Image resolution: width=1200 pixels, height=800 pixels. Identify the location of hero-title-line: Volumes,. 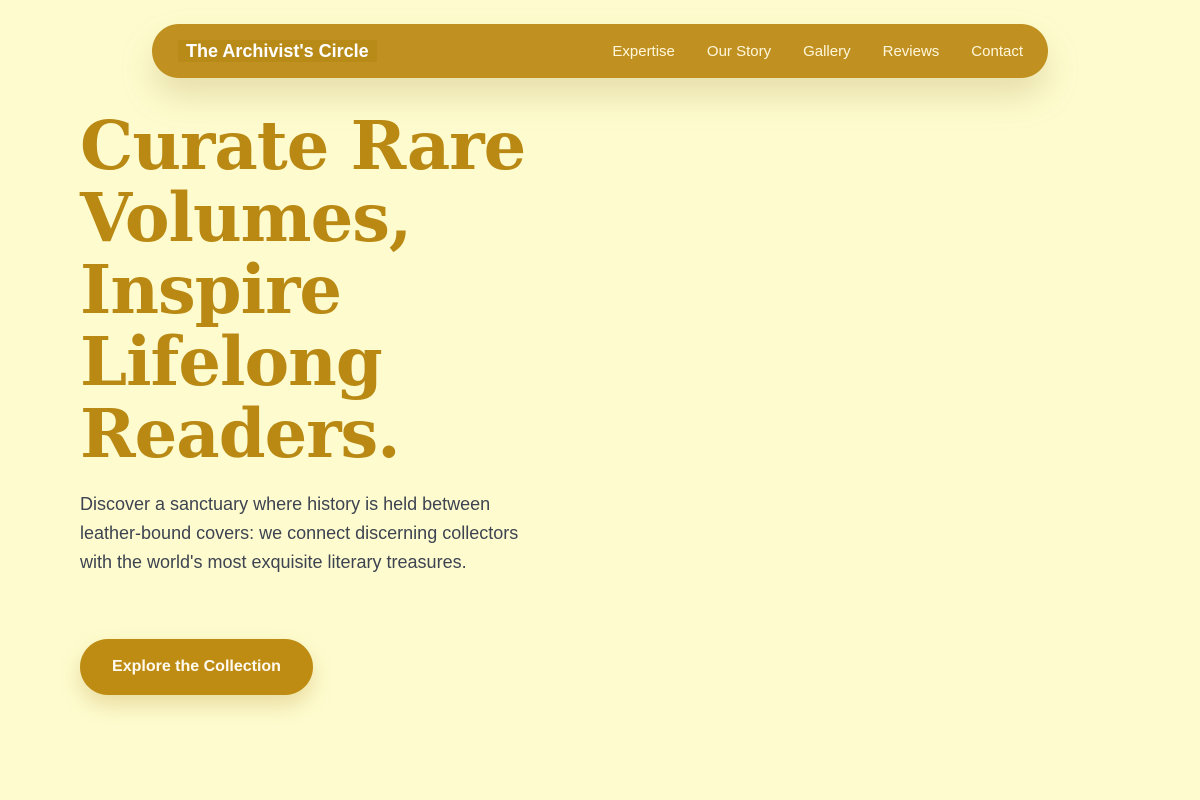
(246, 217).